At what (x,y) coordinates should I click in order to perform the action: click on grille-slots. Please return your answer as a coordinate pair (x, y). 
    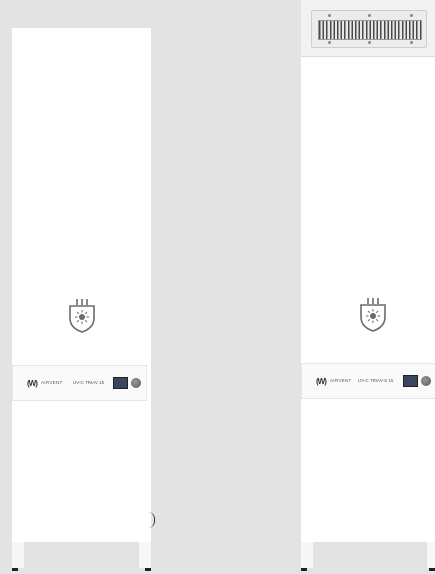
    Looking at the image, I should click on (370, 30).